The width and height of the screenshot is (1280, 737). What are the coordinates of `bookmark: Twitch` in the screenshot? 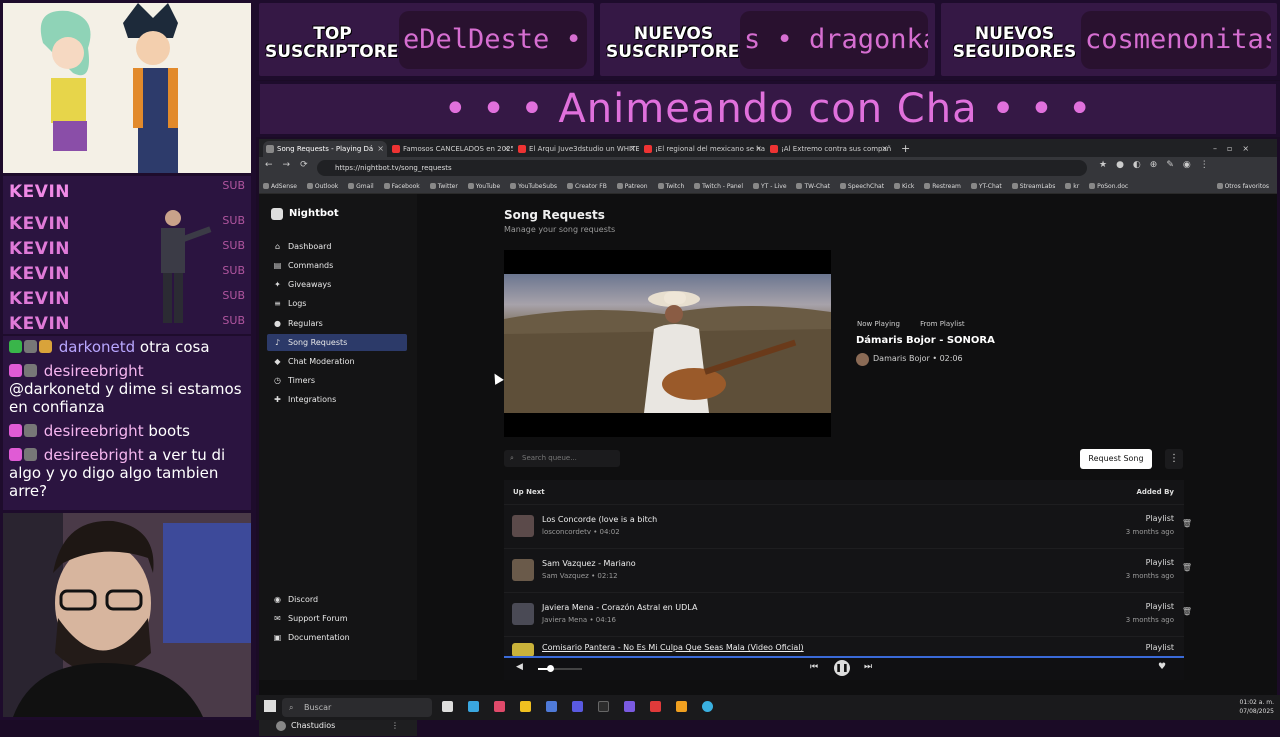 It's located at (670, 186).